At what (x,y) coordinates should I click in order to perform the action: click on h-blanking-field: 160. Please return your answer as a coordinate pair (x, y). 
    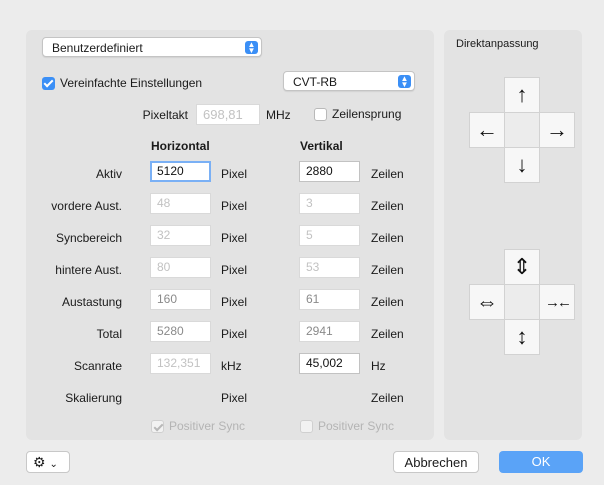
    Looking at the image, I should click on (180, 299).